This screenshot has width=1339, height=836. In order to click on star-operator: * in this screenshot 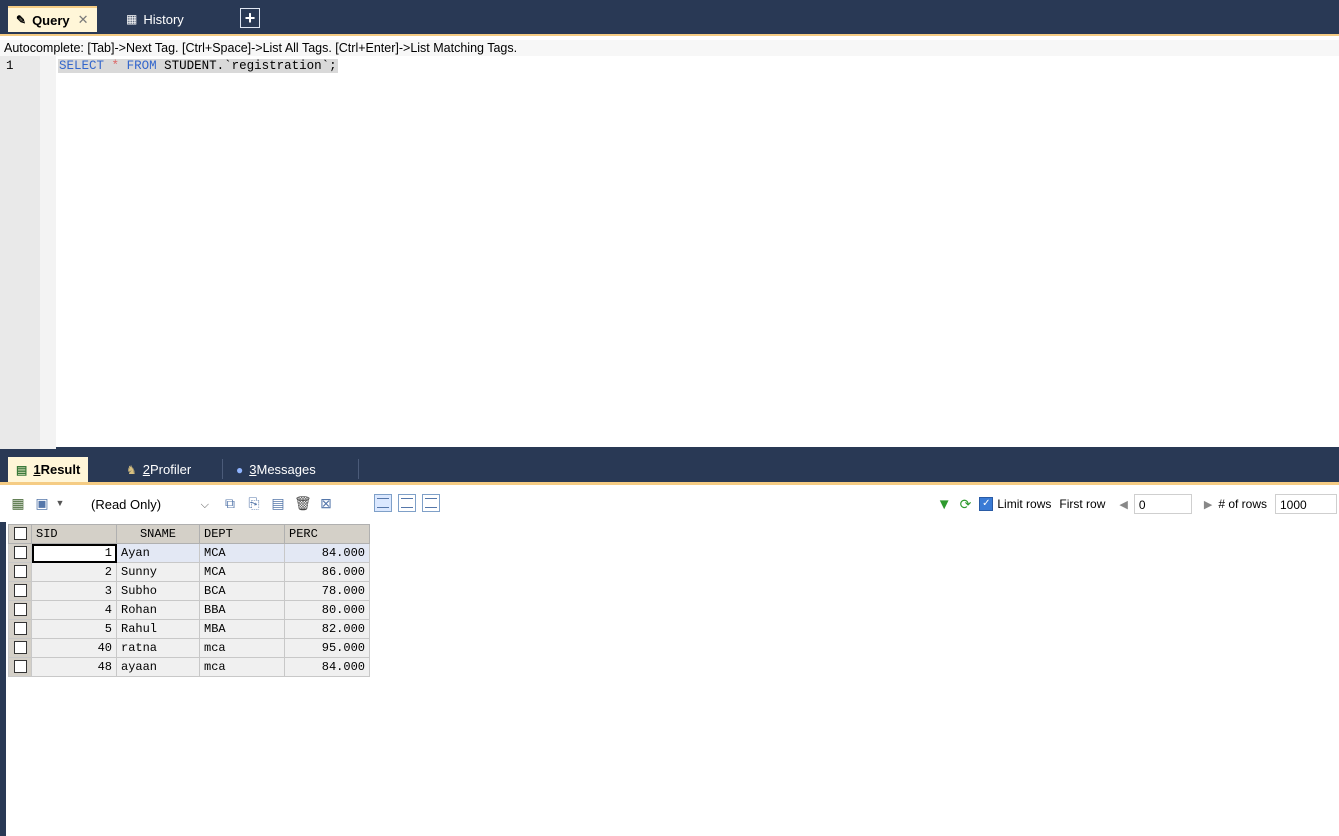, I will do `click(115, 66)`.